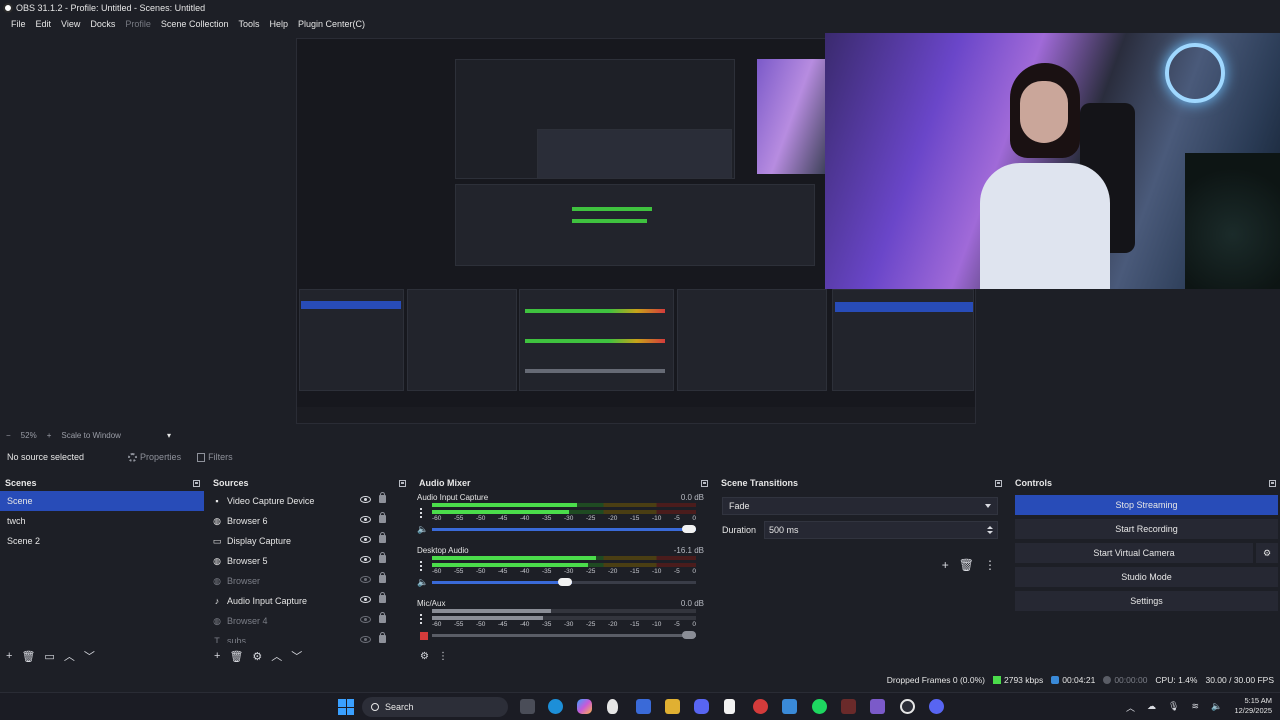  Describe the element at coordinates (49, 656) in the screenshot. I see `scene-filters-icon: ▭` at that location.